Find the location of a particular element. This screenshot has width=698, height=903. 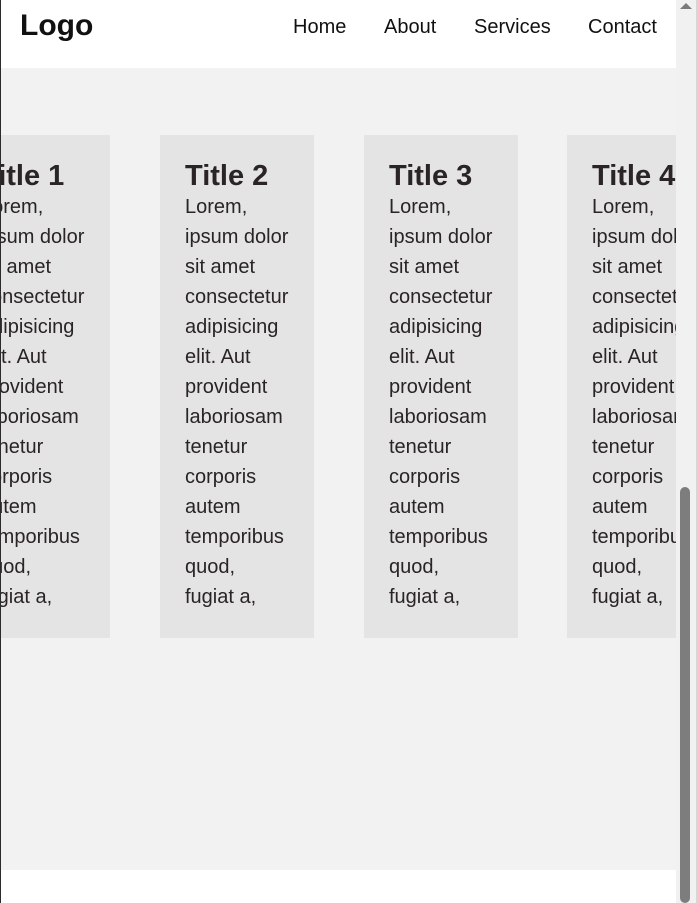

main-nav: Home About Services Contact is located at coordinates (338, 27).